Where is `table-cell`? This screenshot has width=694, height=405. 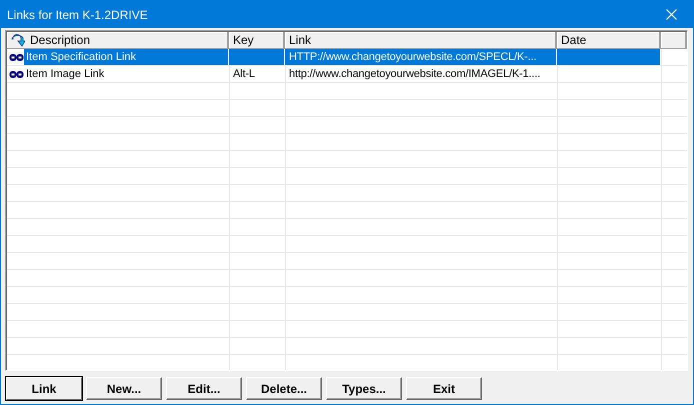
table-cell is located at coordinates (256, 57).